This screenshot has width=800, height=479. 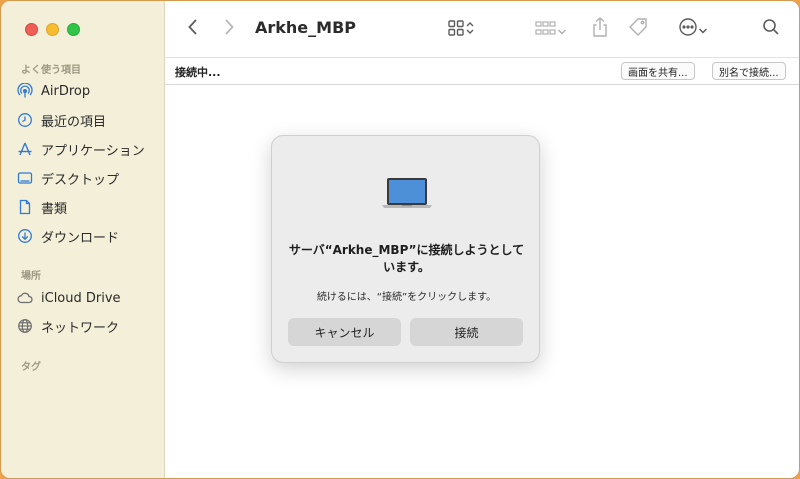 What do you see at coordinates (73, 29) in the screenshot?
I see `zoom-button` at bounding box center [73, 29].